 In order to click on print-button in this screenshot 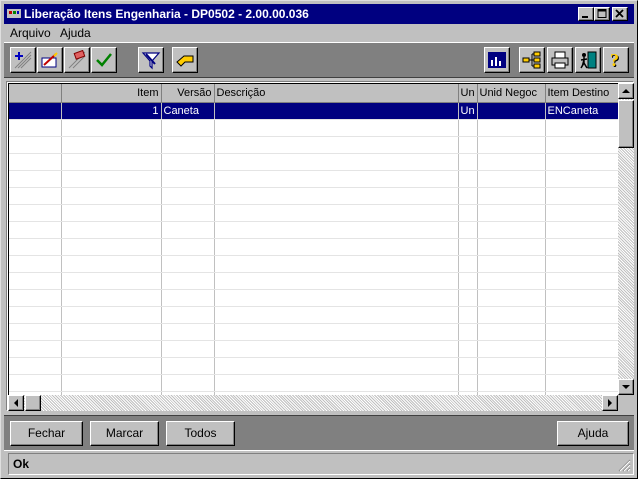, I will do `click(560, 60)`.